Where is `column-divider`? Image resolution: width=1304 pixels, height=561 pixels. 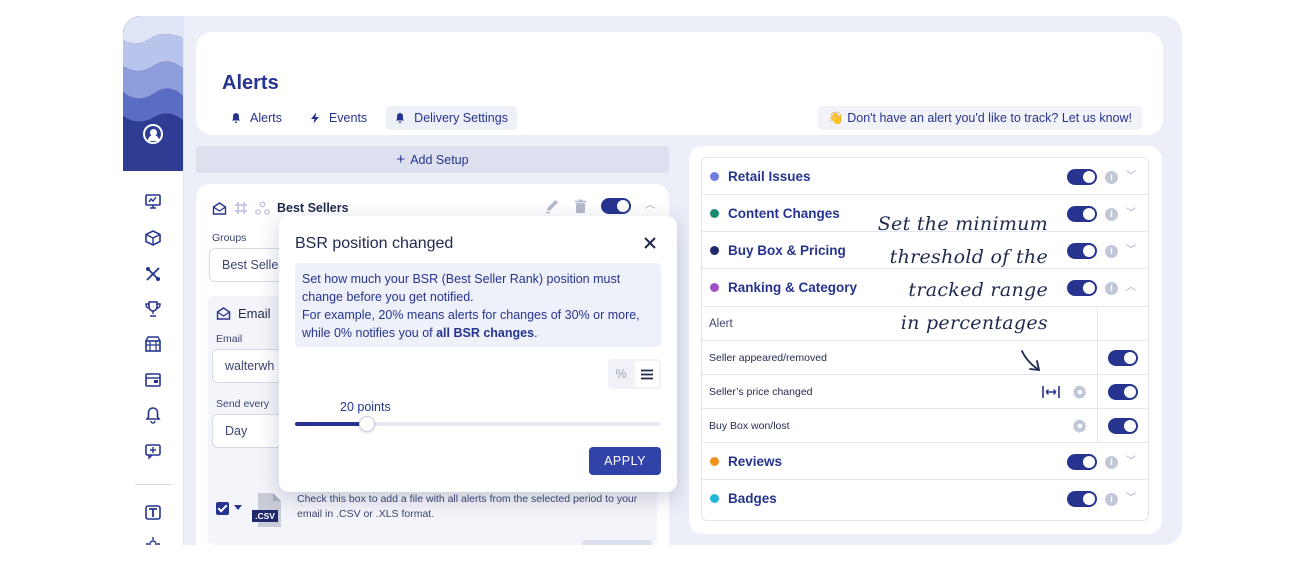
column-divider is located at coordinates (1097, 375).